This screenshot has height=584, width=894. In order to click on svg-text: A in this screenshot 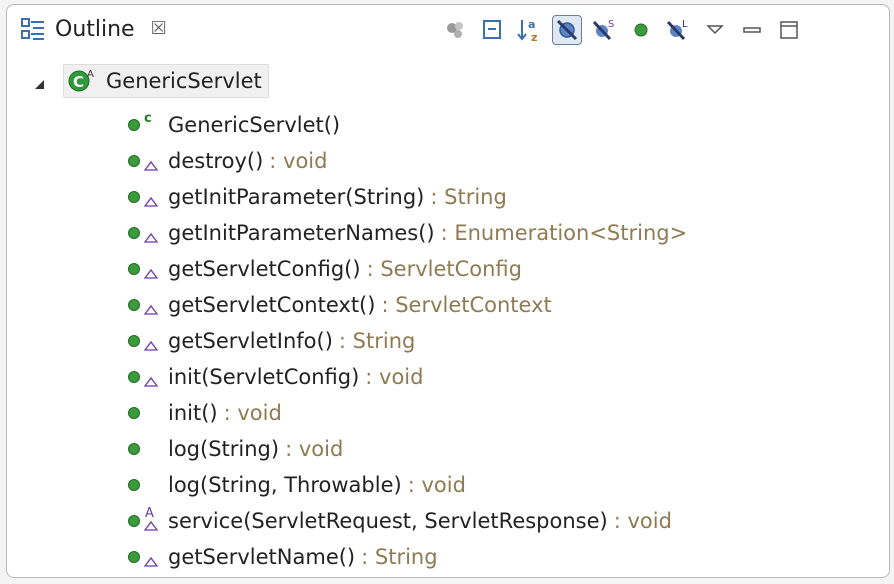, I will do `click(90, 74)`.